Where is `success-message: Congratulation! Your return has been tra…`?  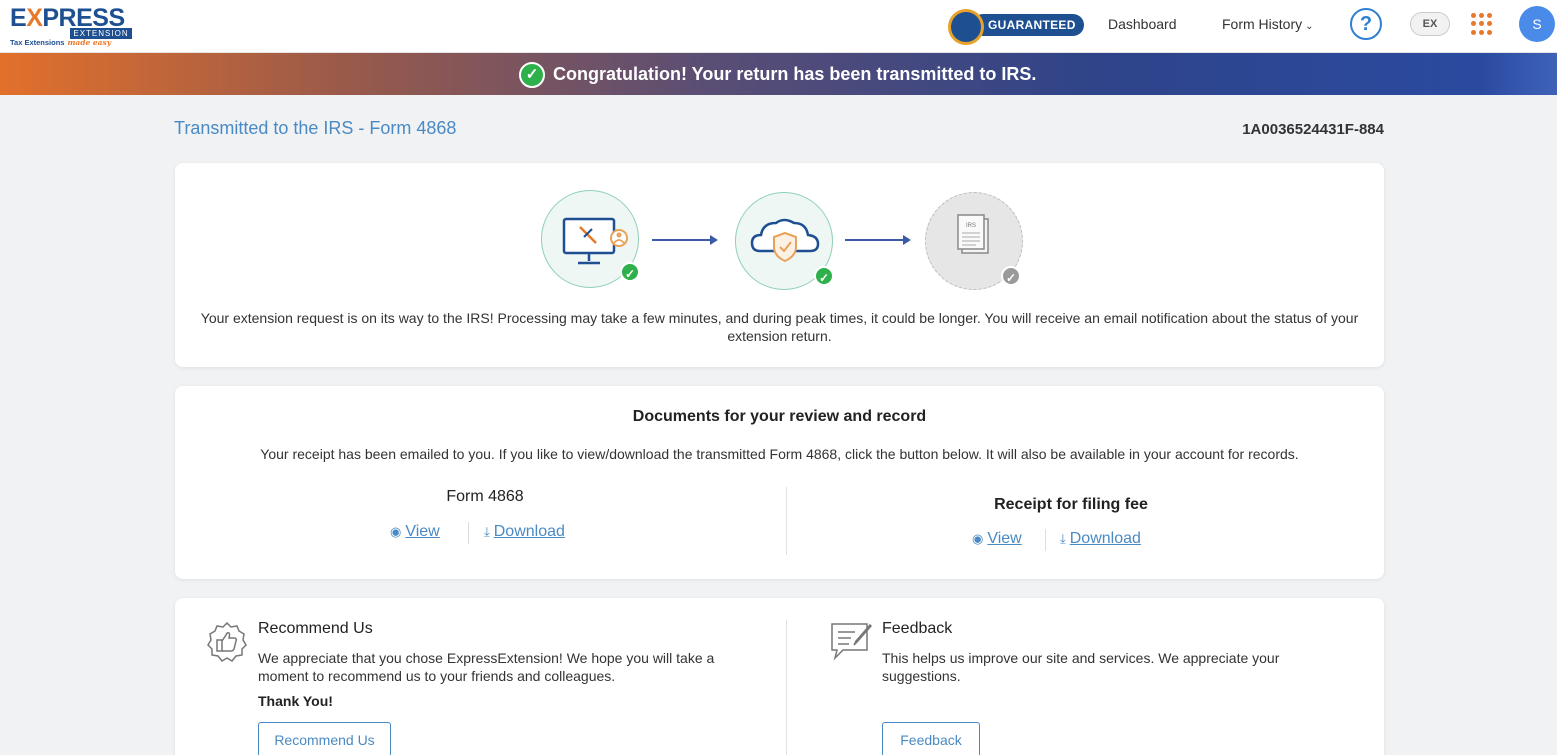
success-message: Congratulation! Your return has been tra… is located at coordinates (795, 74).